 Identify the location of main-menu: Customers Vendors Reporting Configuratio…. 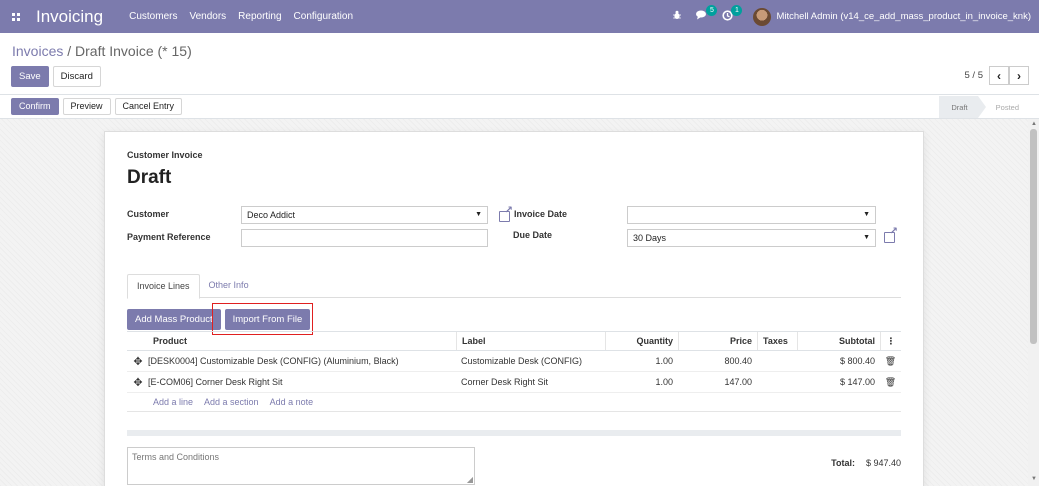
(241, 16).